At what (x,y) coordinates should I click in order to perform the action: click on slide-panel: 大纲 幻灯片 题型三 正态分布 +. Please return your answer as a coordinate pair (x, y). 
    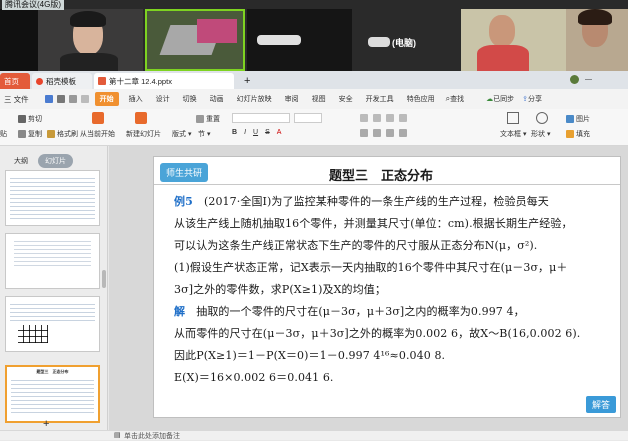
    Looking at the image, I should click on (54, 288).